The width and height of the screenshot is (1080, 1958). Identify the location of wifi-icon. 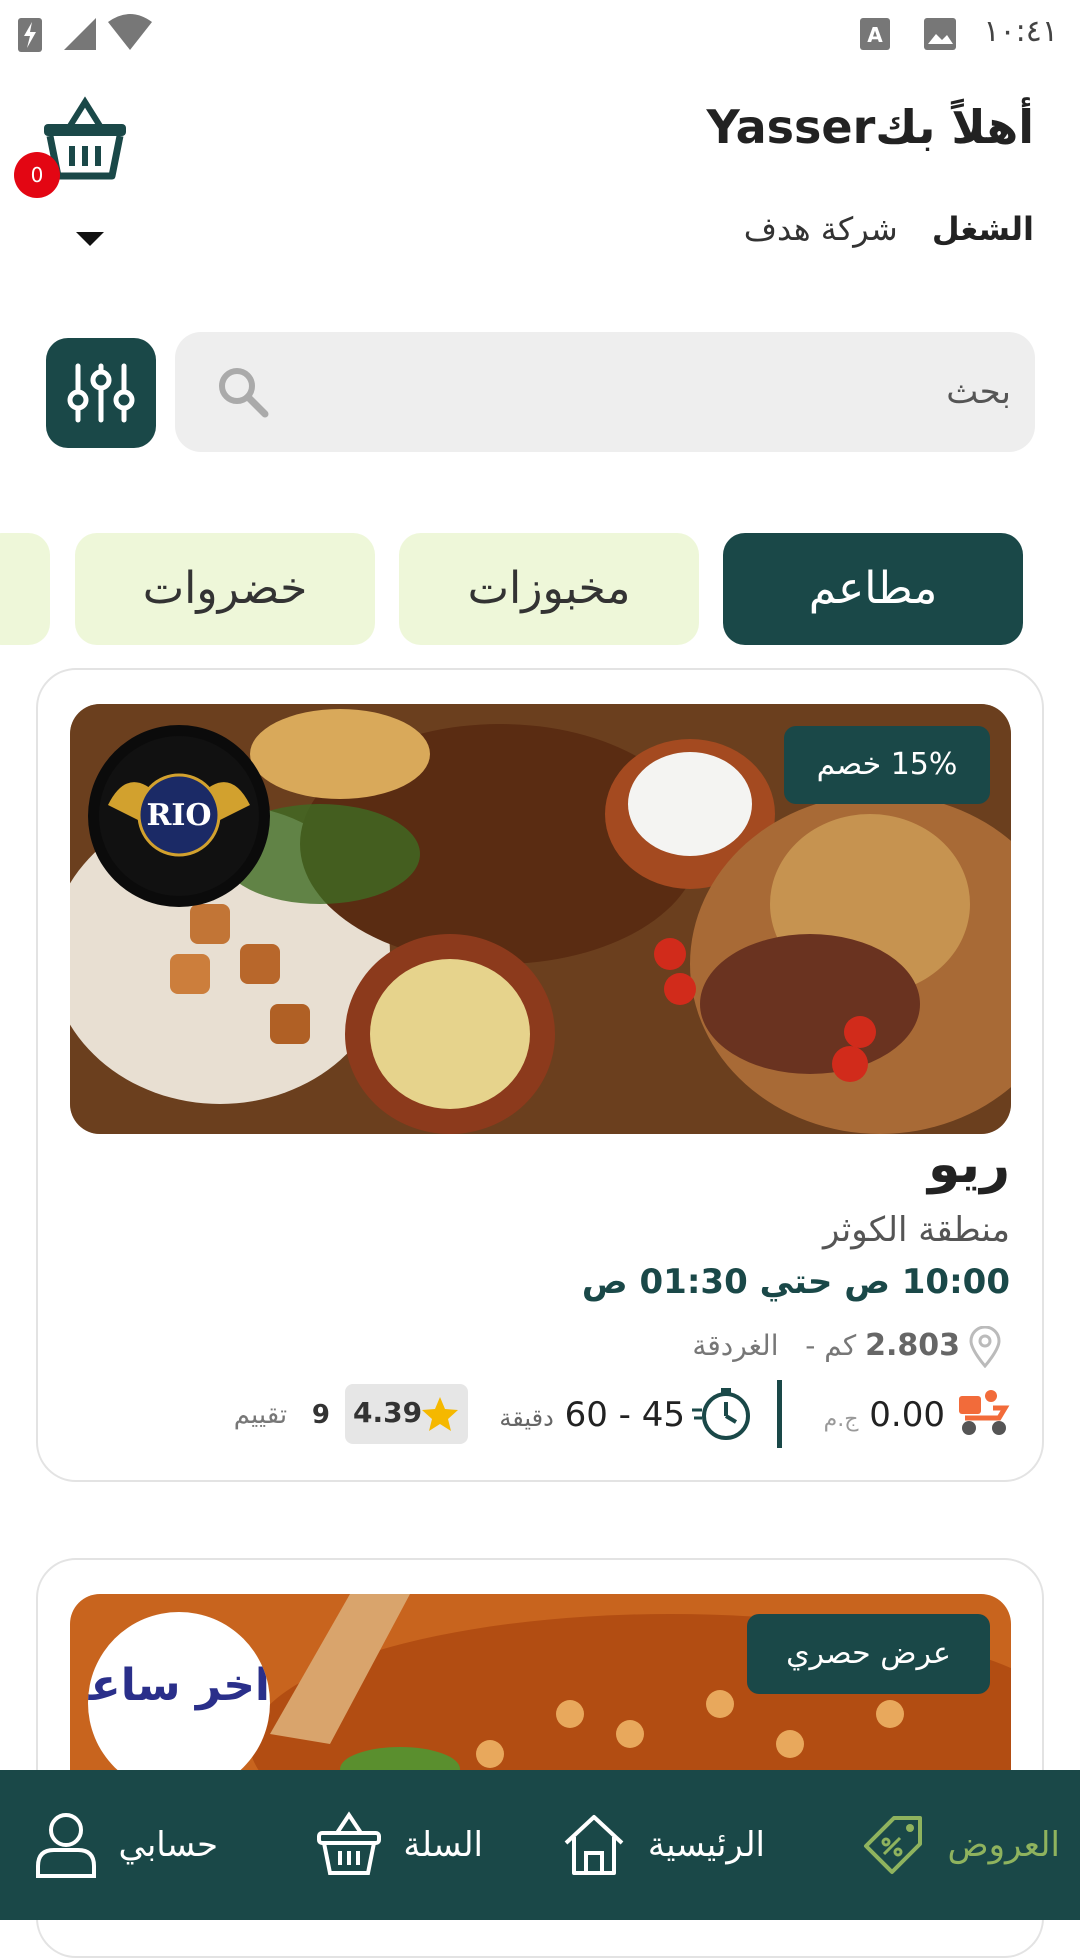
(130, 32).